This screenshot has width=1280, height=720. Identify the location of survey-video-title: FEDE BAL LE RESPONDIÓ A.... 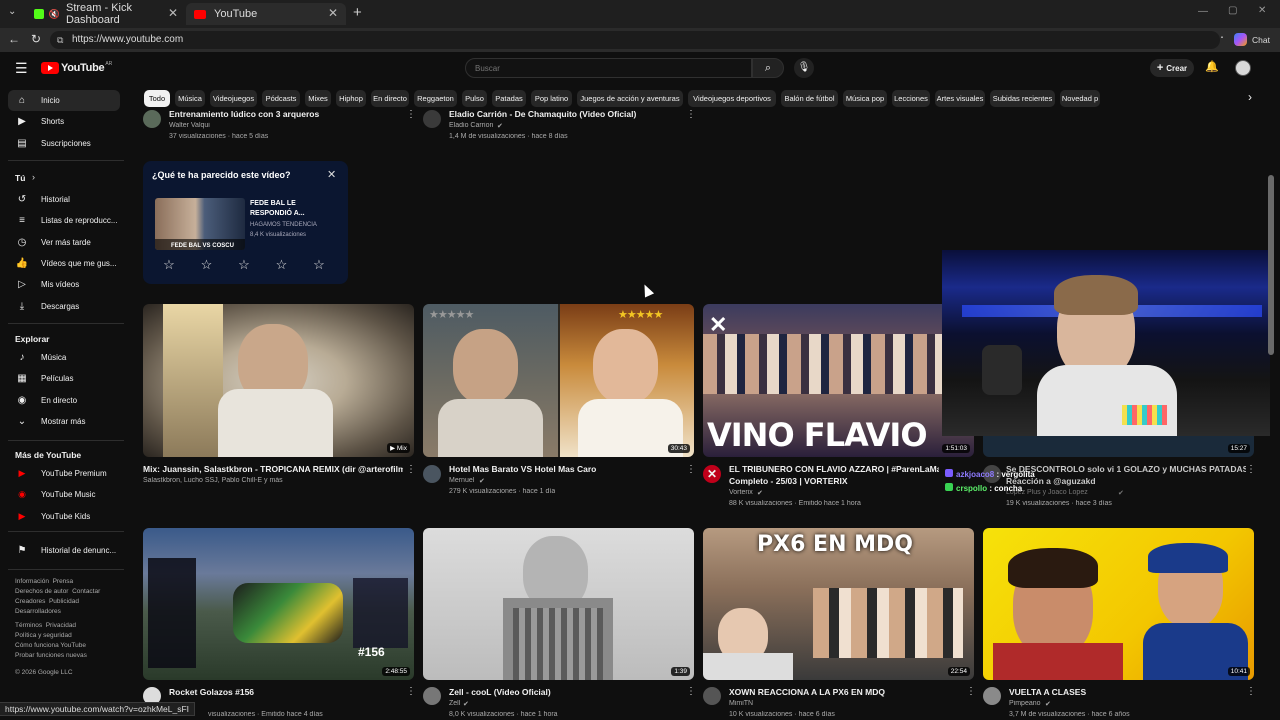
(291, 209).